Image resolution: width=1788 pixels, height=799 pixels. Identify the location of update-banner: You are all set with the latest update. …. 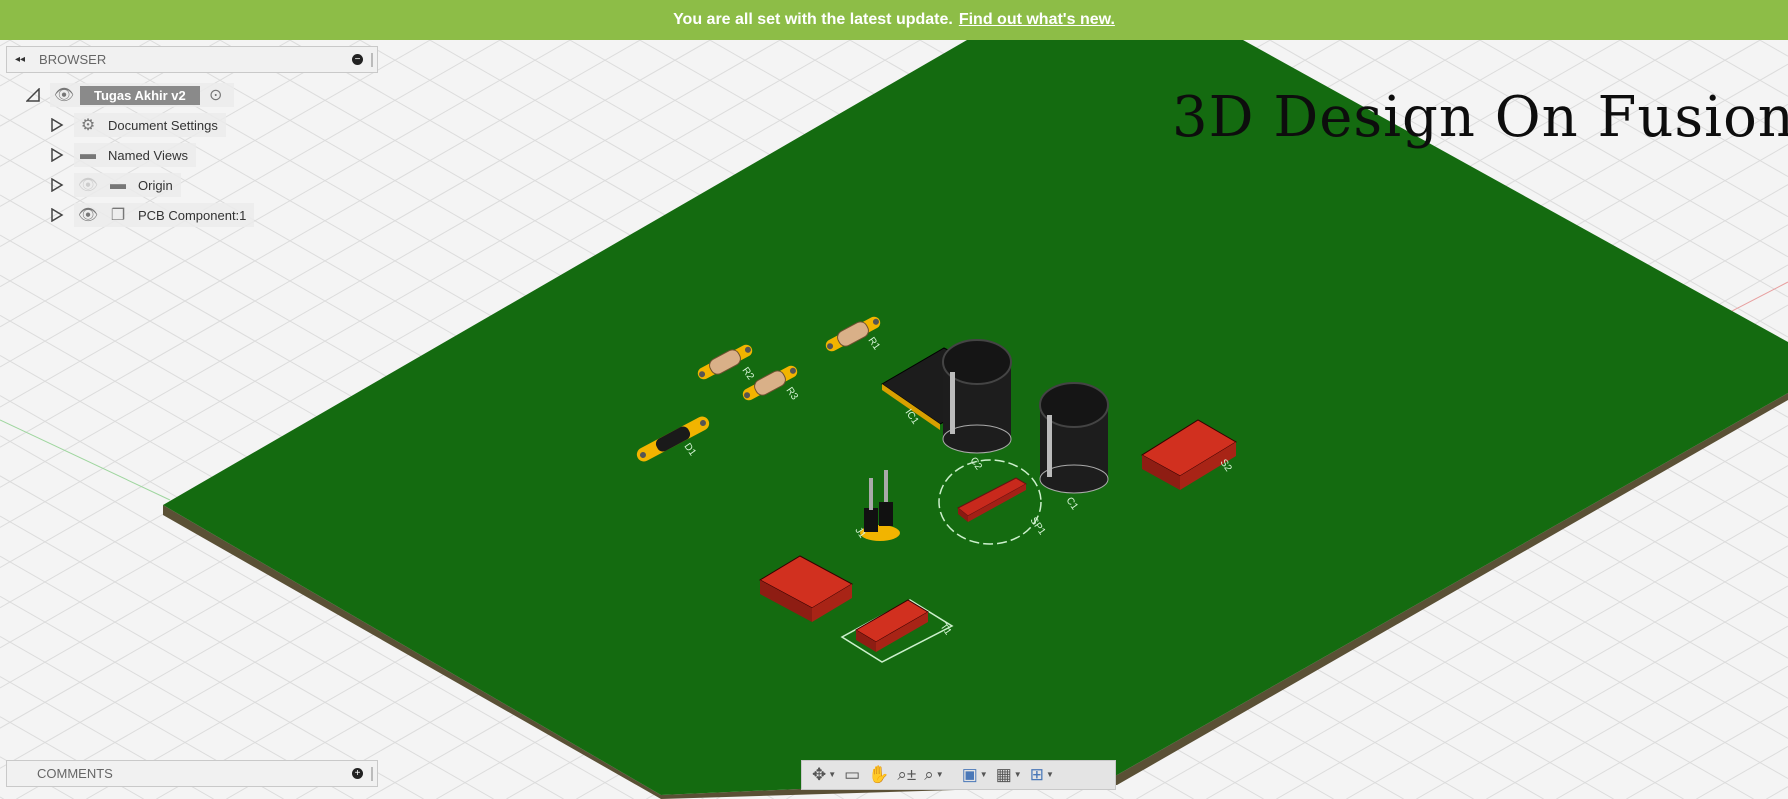
(894, 20).